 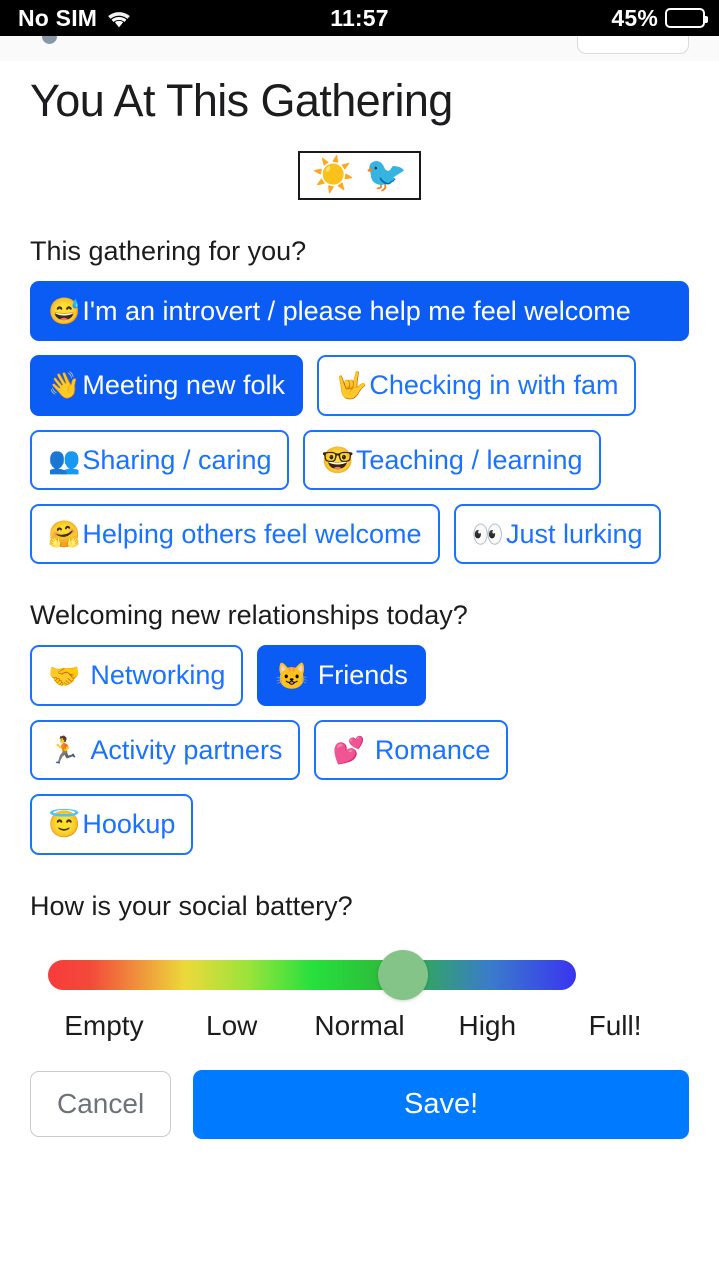 I want to click on chip-helping-others-feel-welcome: 🤗 Helping others feel welcome, so click(x=235, y=534).